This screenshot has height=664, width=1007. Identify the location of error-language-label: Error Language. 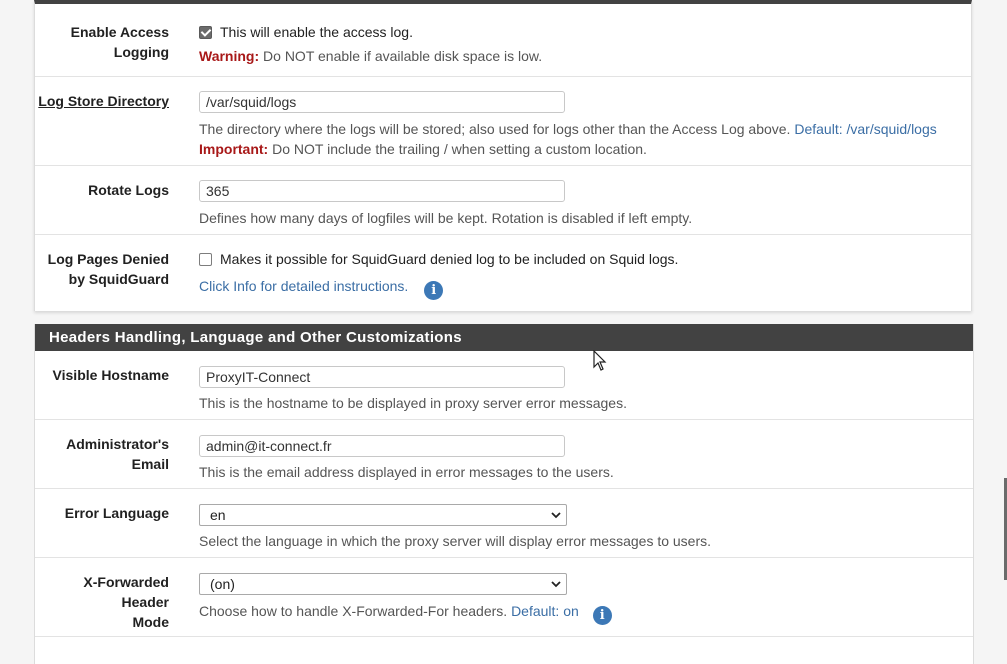
(116, 513).